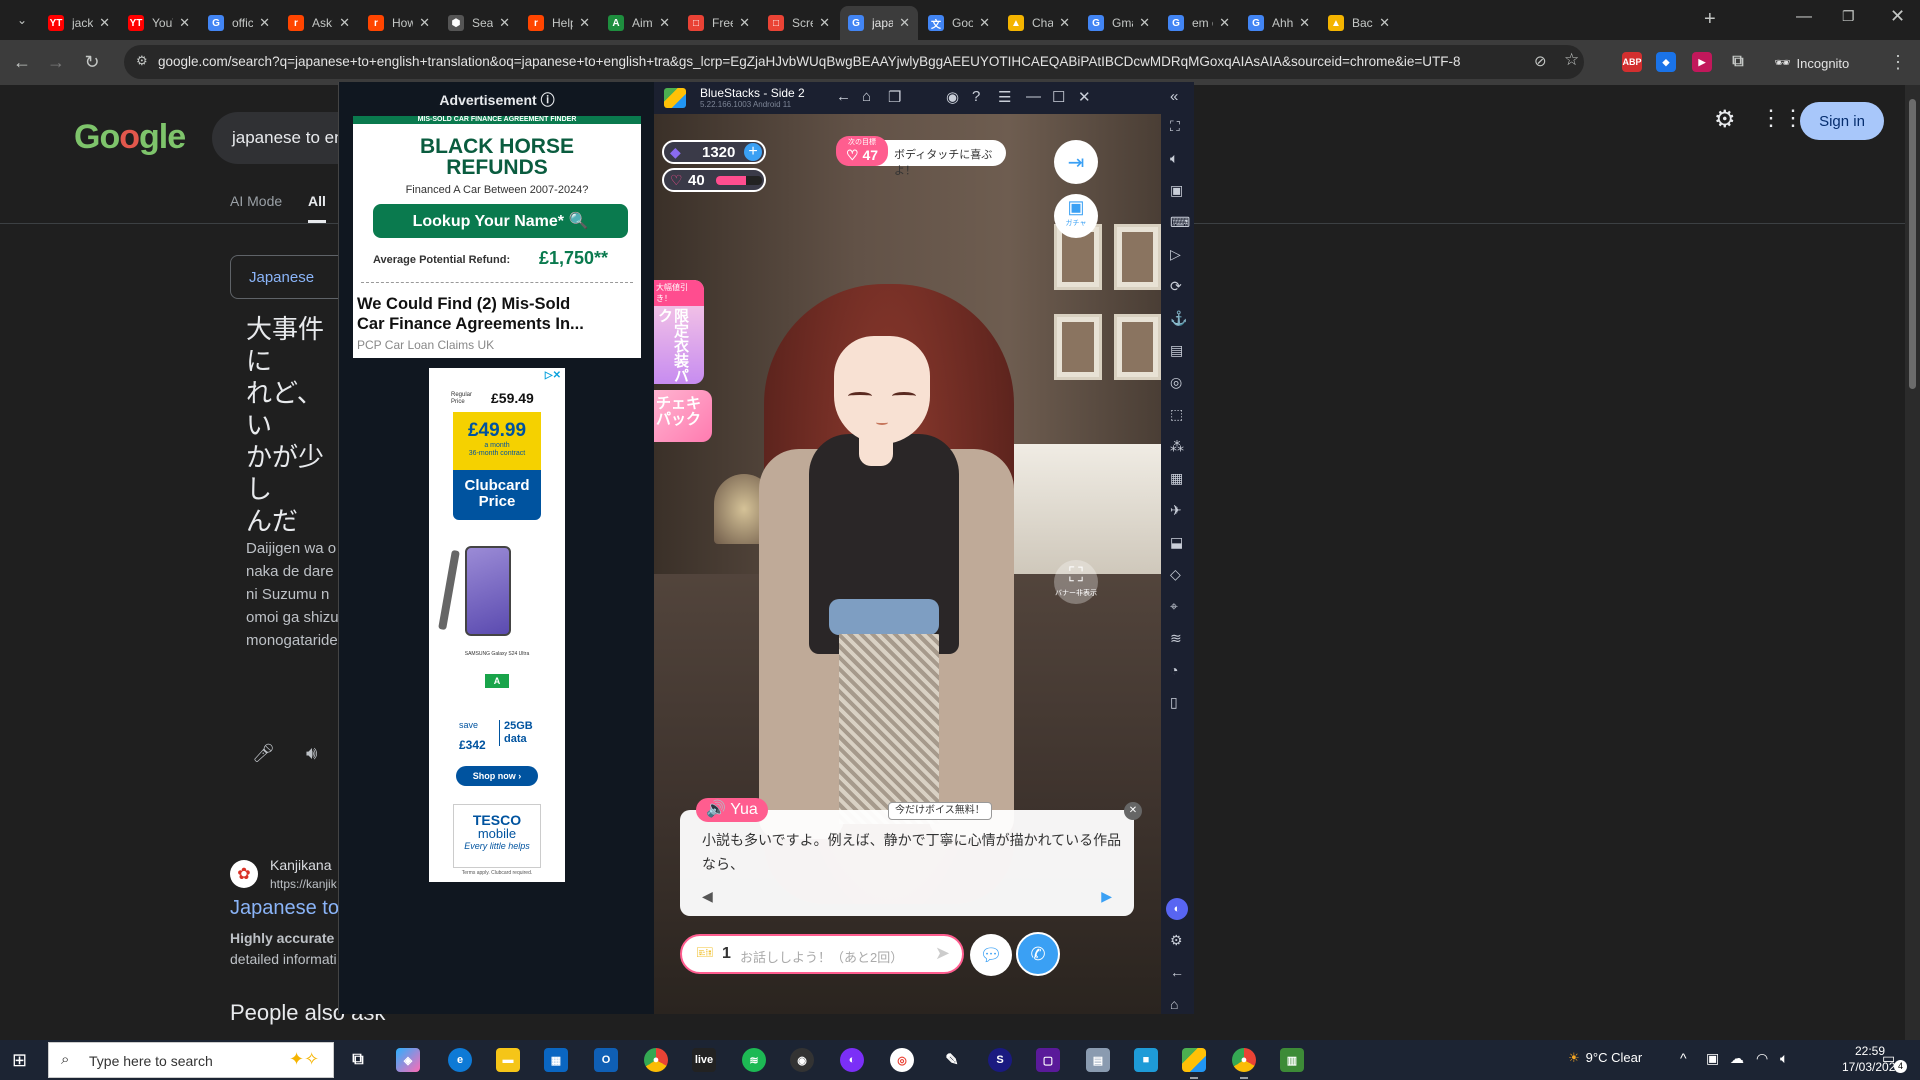  I want to click on bookmark-star-icon: ☆, so click(1571, 60).